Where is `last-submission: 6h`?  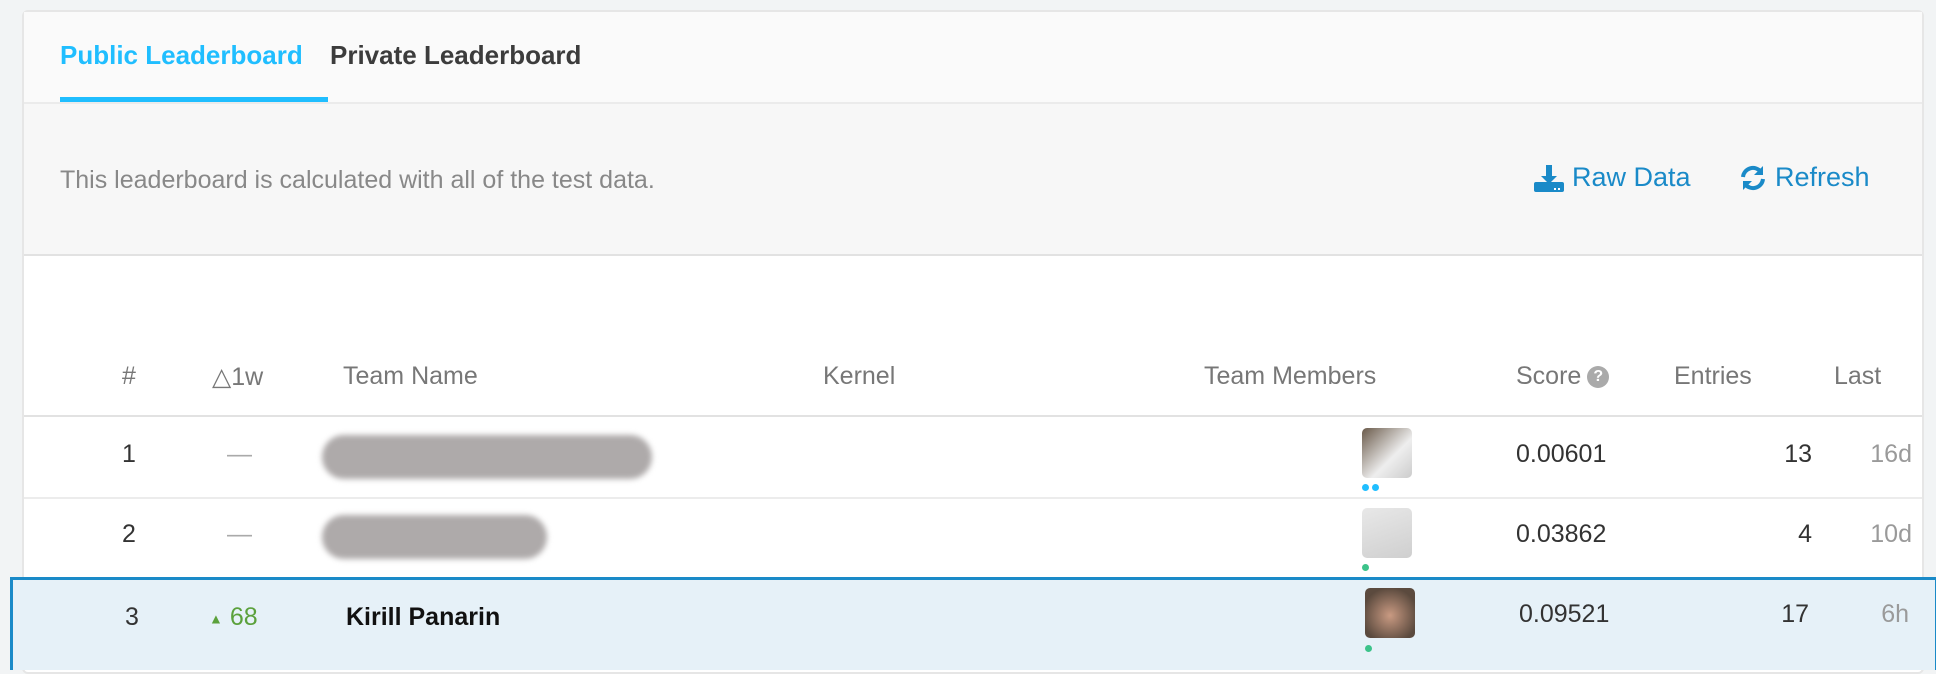
last-submission: 6h is located at coordinates (1895, 614).